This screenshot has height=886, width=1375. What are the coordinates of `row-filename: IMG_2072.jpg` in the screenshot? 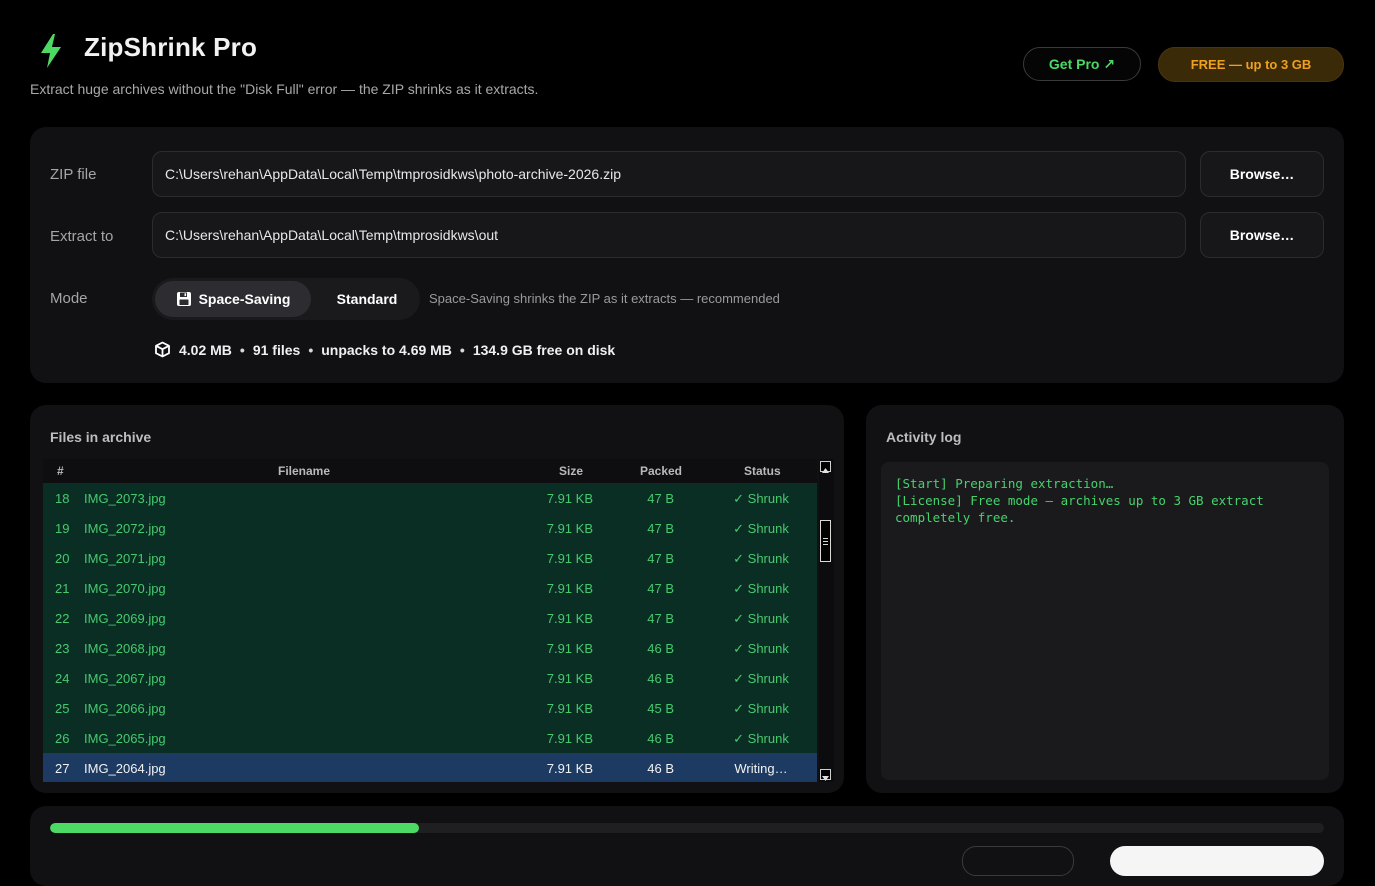 It's located at (125, 528).